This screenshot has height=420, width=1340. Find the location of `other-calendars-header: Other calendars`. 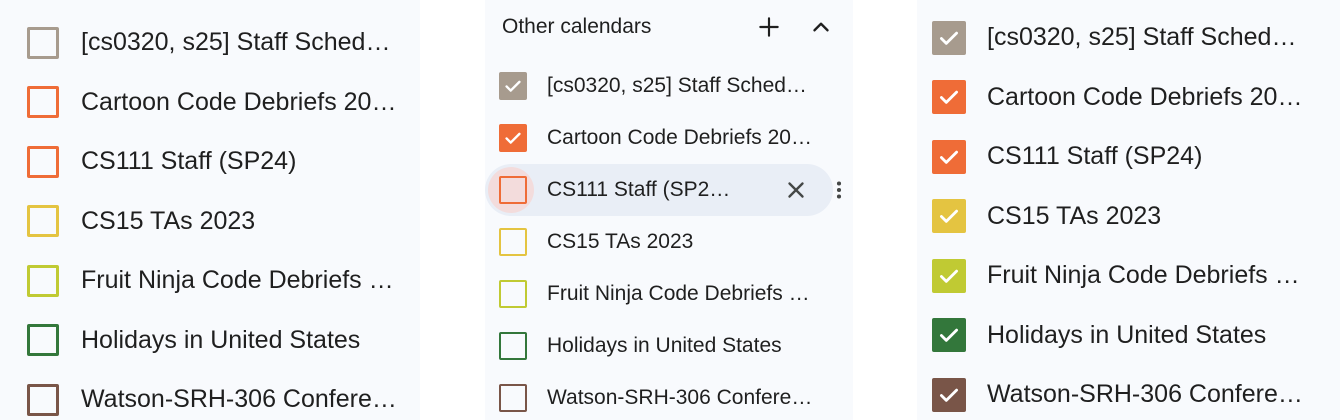

other-calendars-header: Other calendars is located at coordinates (669, 27).